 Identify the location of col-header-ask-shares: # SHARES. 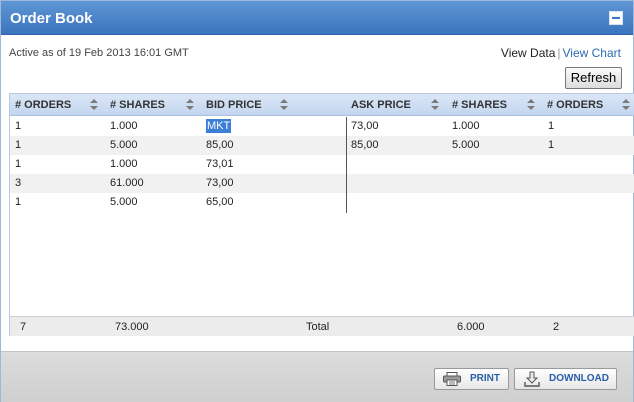
(479, 105).